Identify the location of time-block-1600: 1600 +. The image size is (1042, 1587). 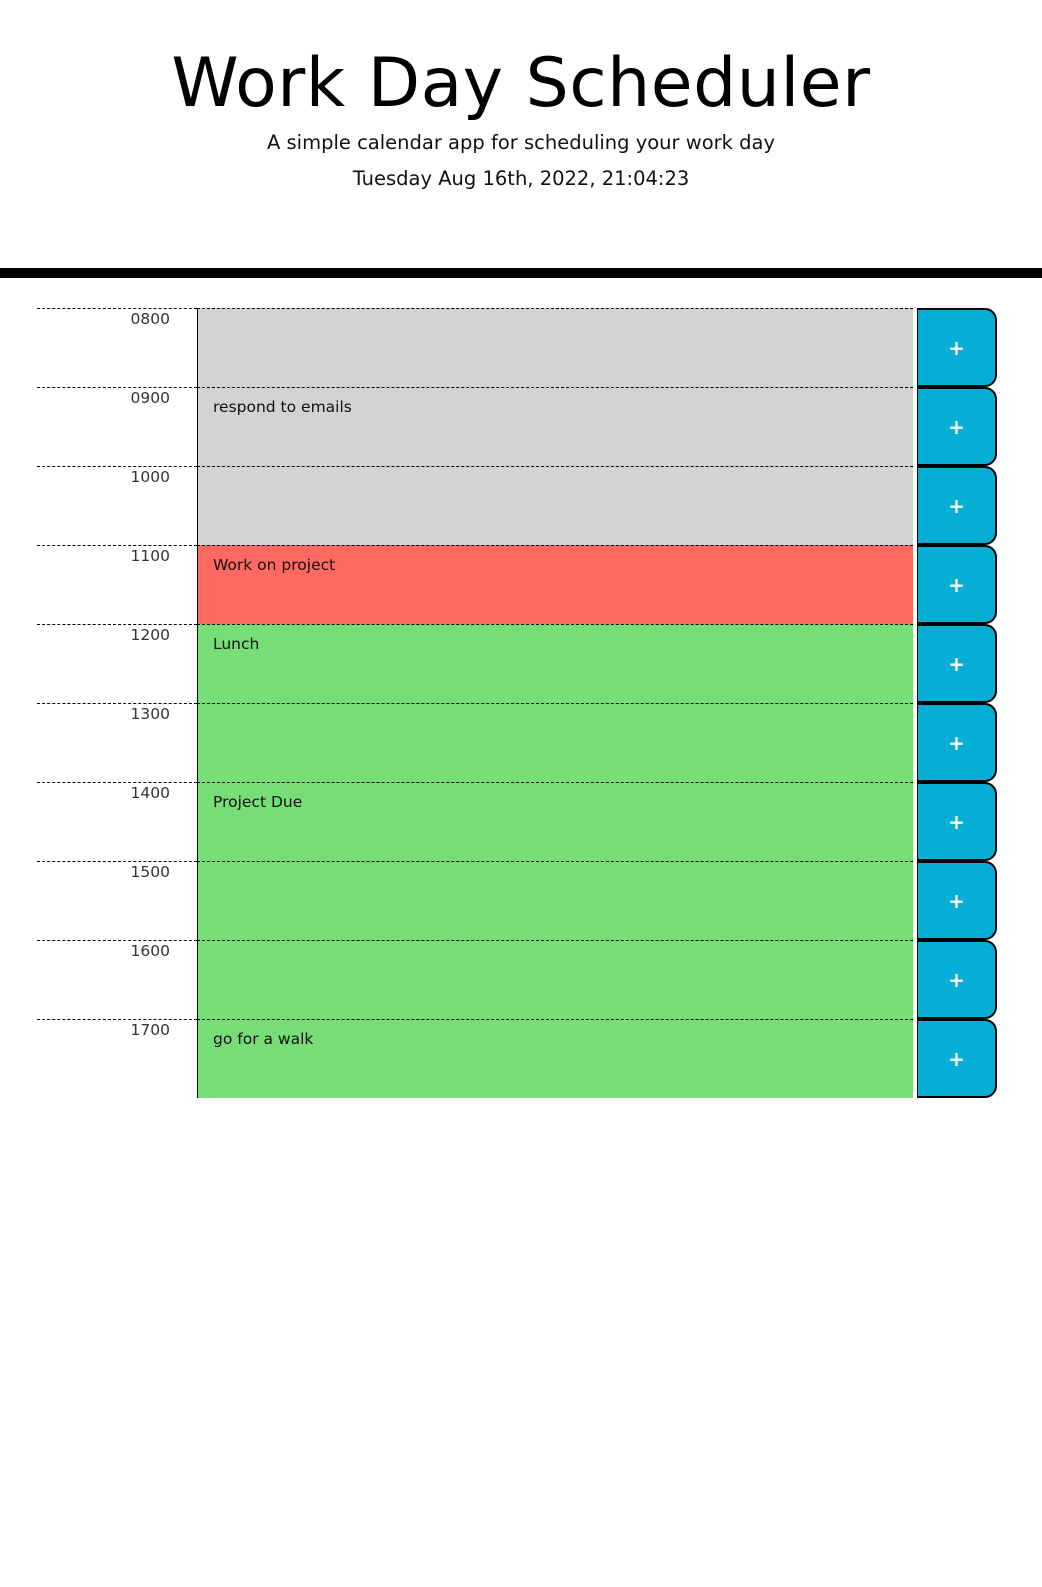
(517, 979).